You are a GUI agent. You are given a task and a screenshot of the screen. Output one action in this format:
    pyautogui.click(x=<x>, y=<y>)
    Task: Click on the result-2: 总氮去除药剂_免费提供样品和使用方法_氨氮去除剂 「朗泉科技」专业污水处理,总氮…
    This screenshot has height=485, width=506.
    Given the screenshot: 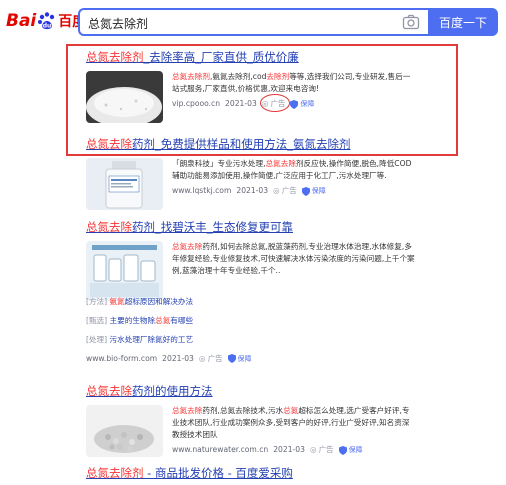 What is the action you would take?
    pyautogui.click(x=251, y=173)
    